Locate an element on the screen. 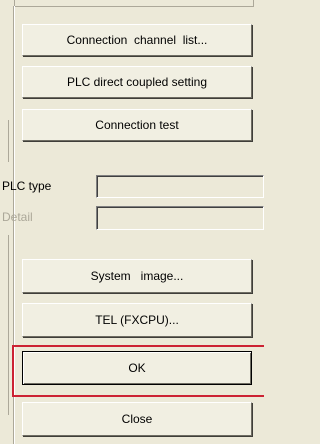  plc-type-field is located at coordinates (180, 186).